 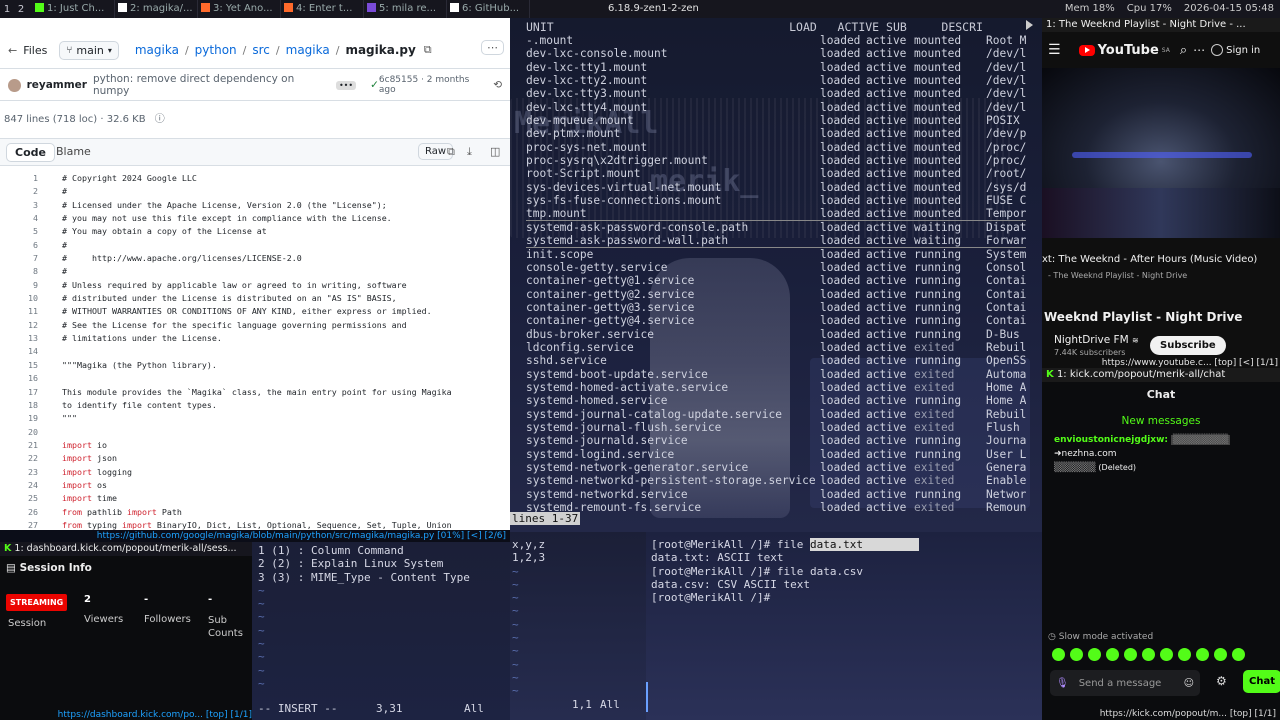 What do you see at coordinates (428, 50) in the screenshot?
I see `copy-icon: ⧉` at bounding box center [428, 50].